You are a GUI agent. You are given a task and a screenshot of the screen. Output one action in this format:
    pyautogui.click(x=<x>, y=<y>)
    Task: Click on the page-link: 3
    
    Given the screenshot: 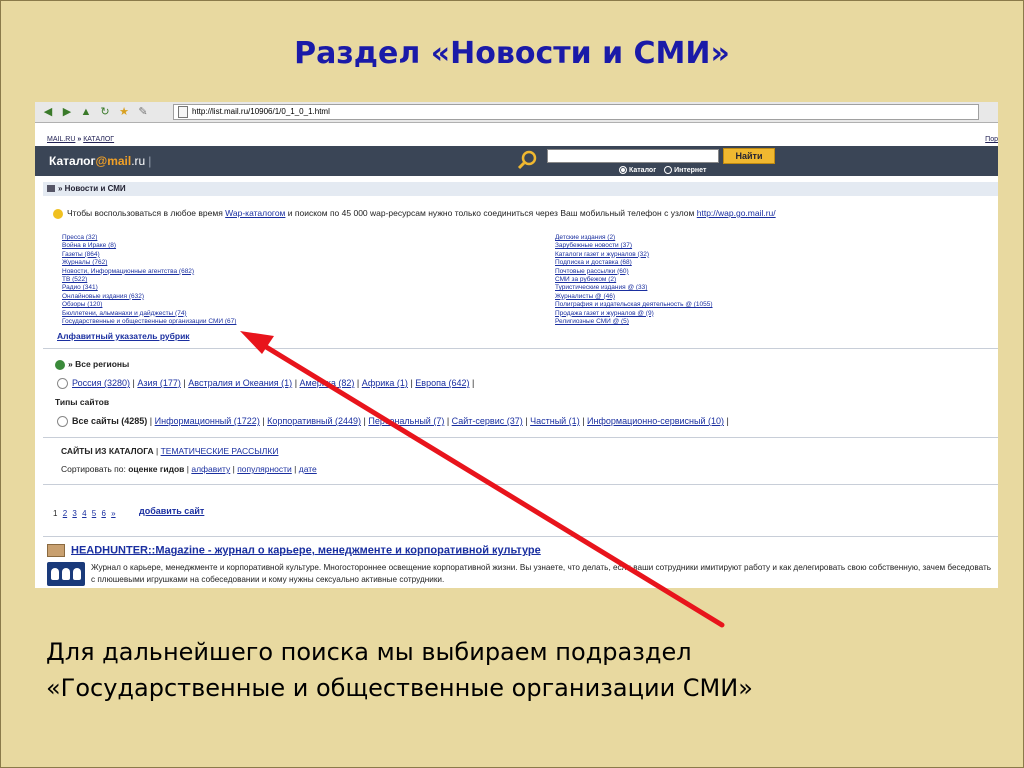 What is the action you would take?
    pyautogui.click(x=74, y=513)
    